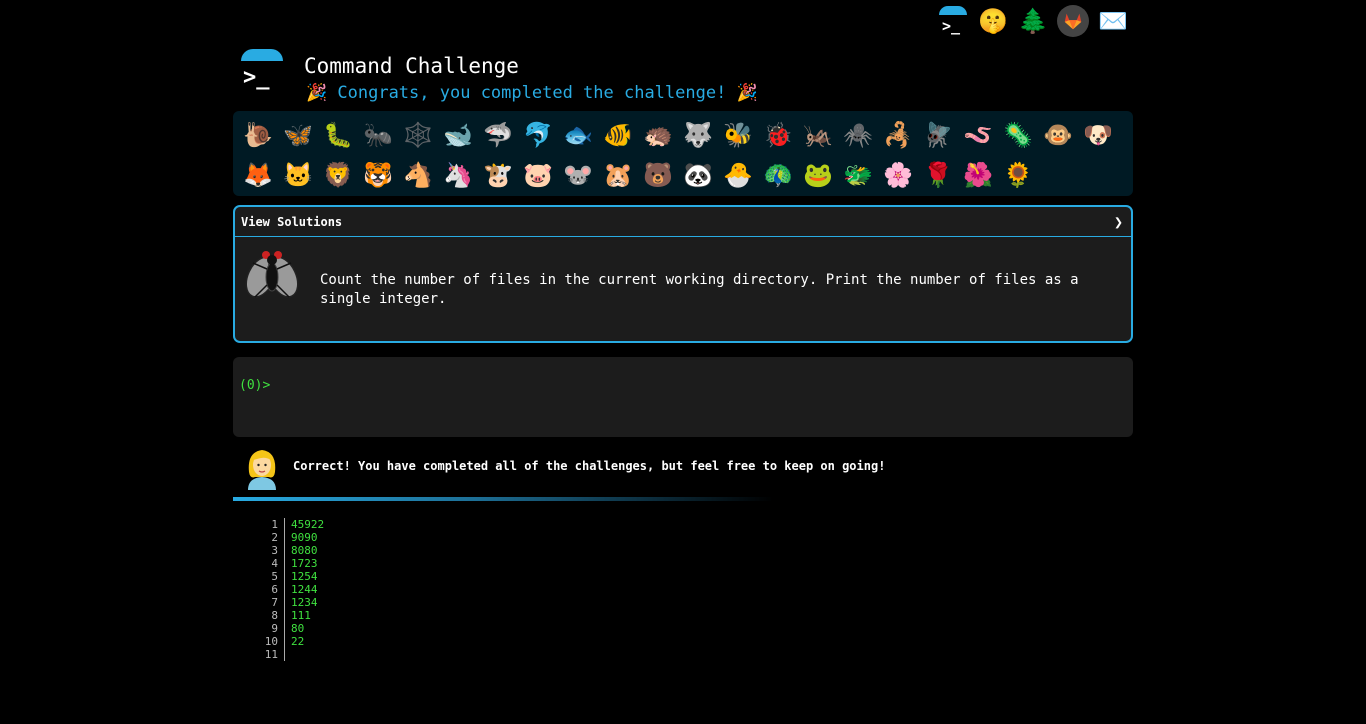 This screenshot has height=724, width=1366. Describe the element at coordinates (978, 135) in the screenshot. I see `creature-icon: 🪱` at that location.